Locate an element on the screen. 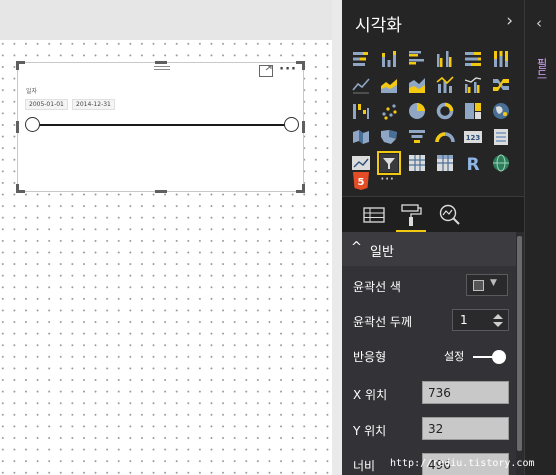  100-stacked-column-chart-icon is located at coordinates (501, 59).